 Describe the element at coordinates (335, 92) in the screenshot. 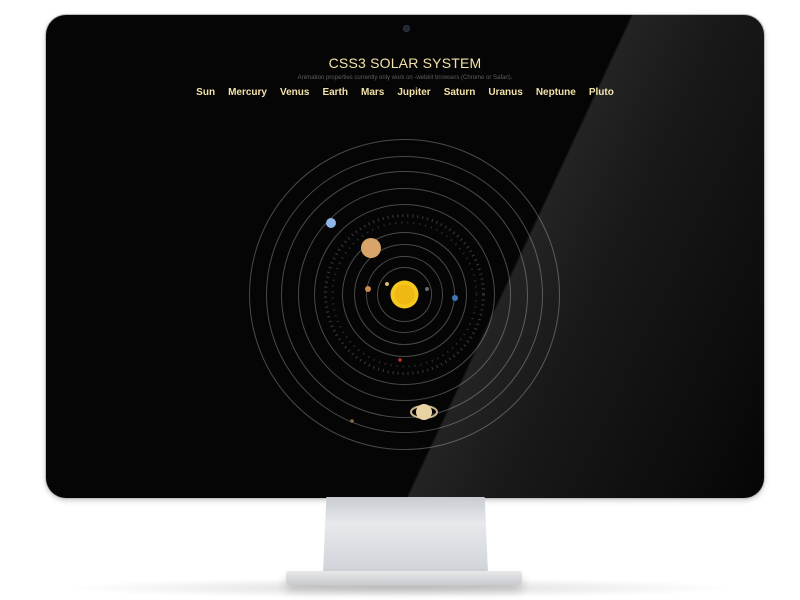

I see `nav-item-earth: Earth` at that location.